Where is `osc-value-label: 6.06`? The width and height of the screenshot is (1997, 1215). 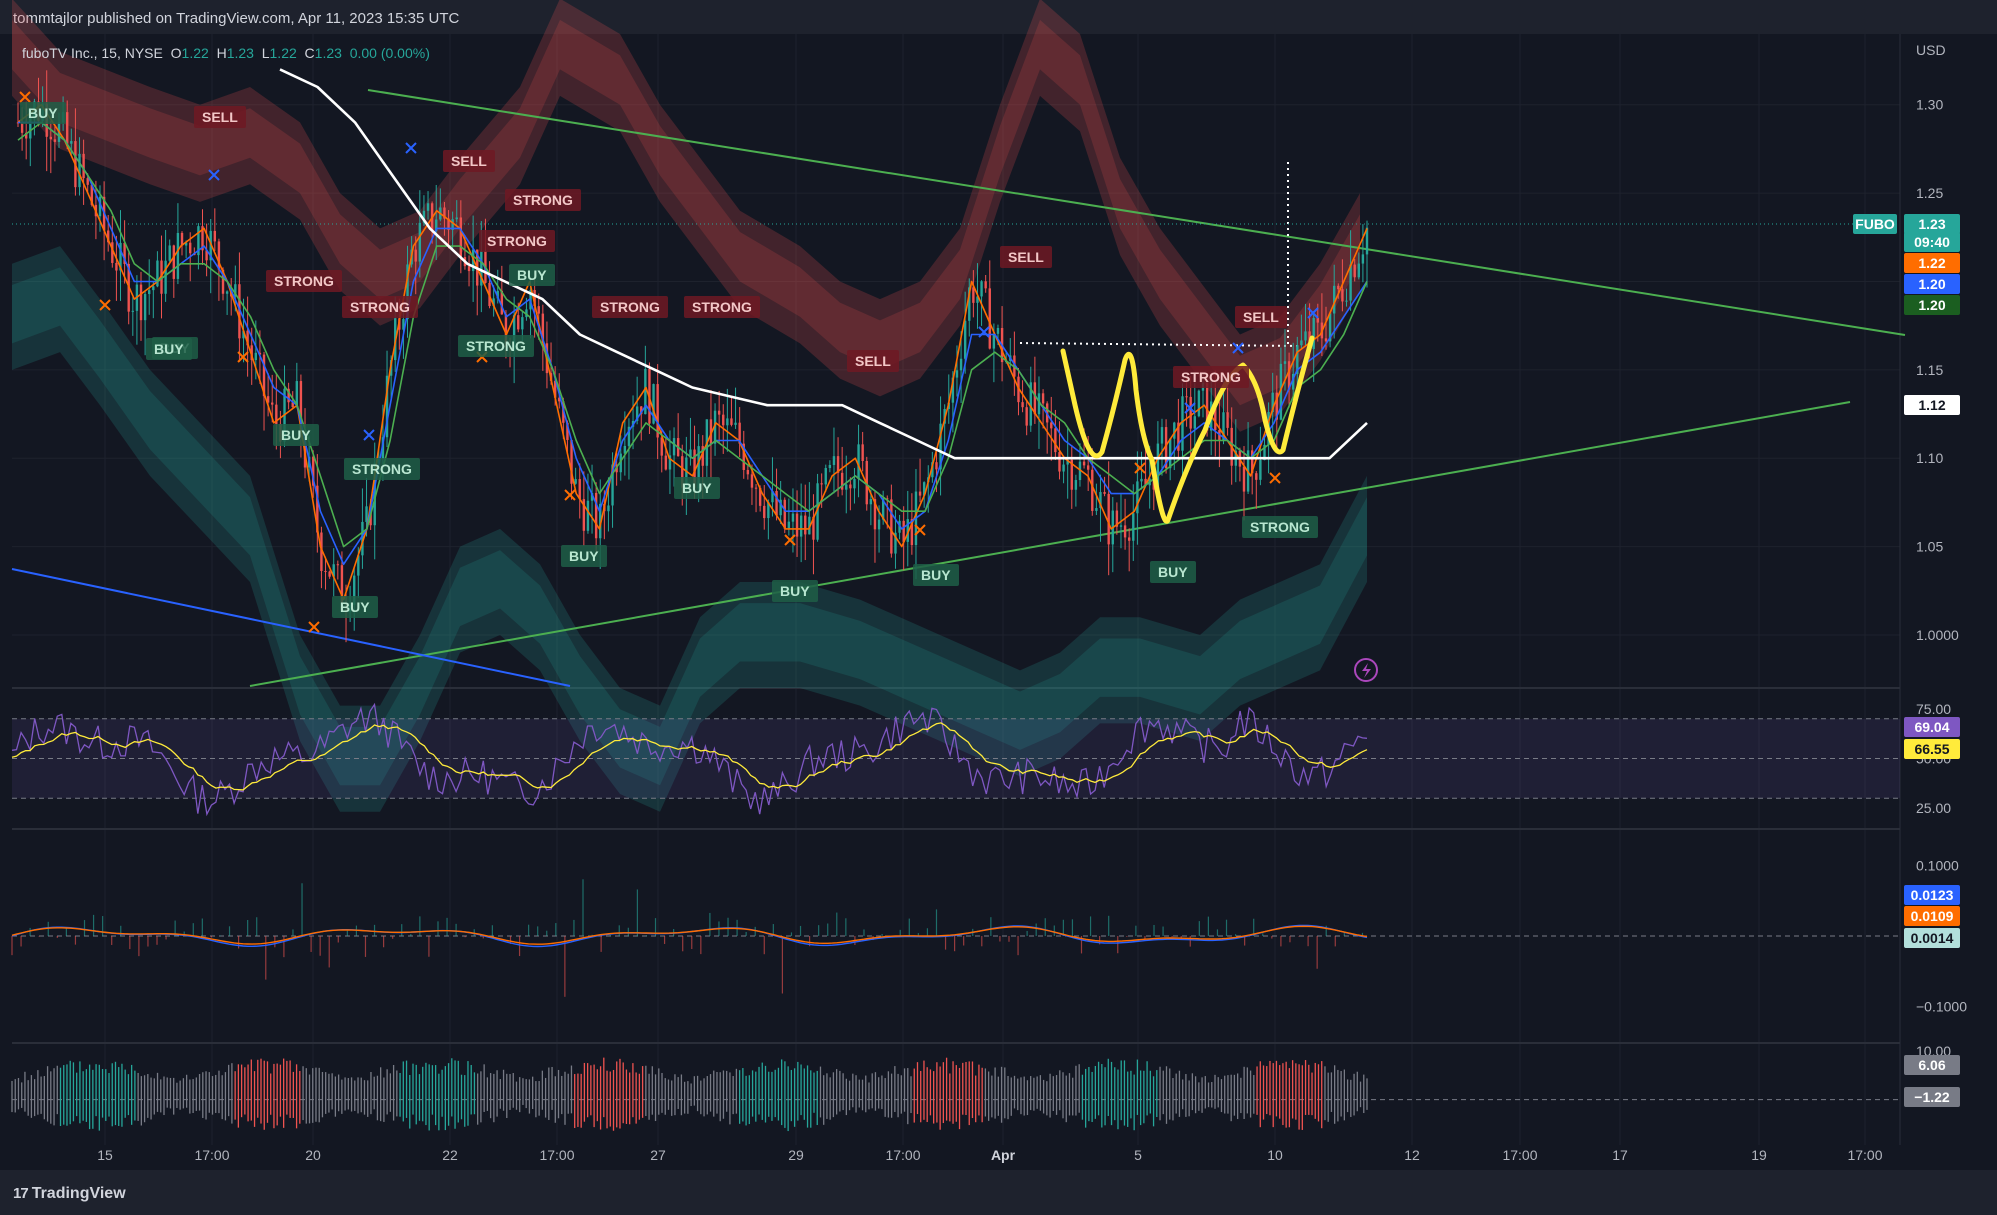 osc-value-label: 6.06 is located at coordinates (1931, 1065).